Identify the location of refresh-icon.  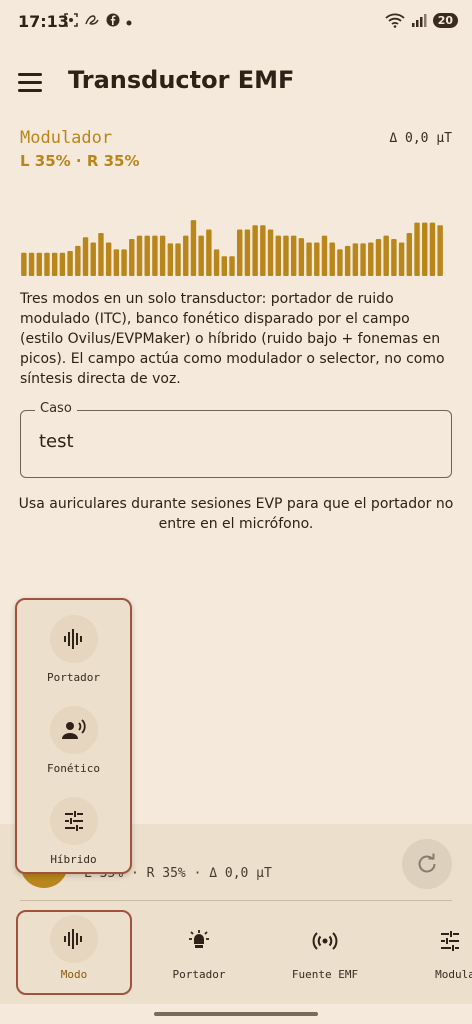
(427, 863).